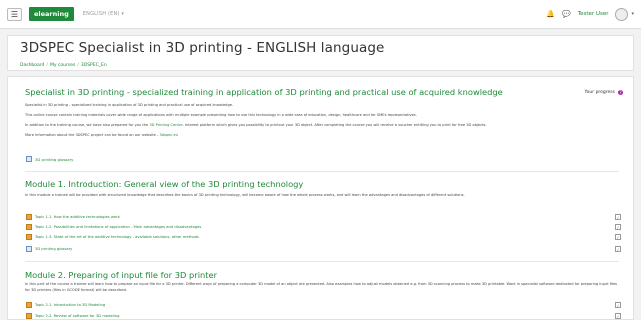 The image size is (641, 320). I want to click on help-icon: ?, so click(620, 92).